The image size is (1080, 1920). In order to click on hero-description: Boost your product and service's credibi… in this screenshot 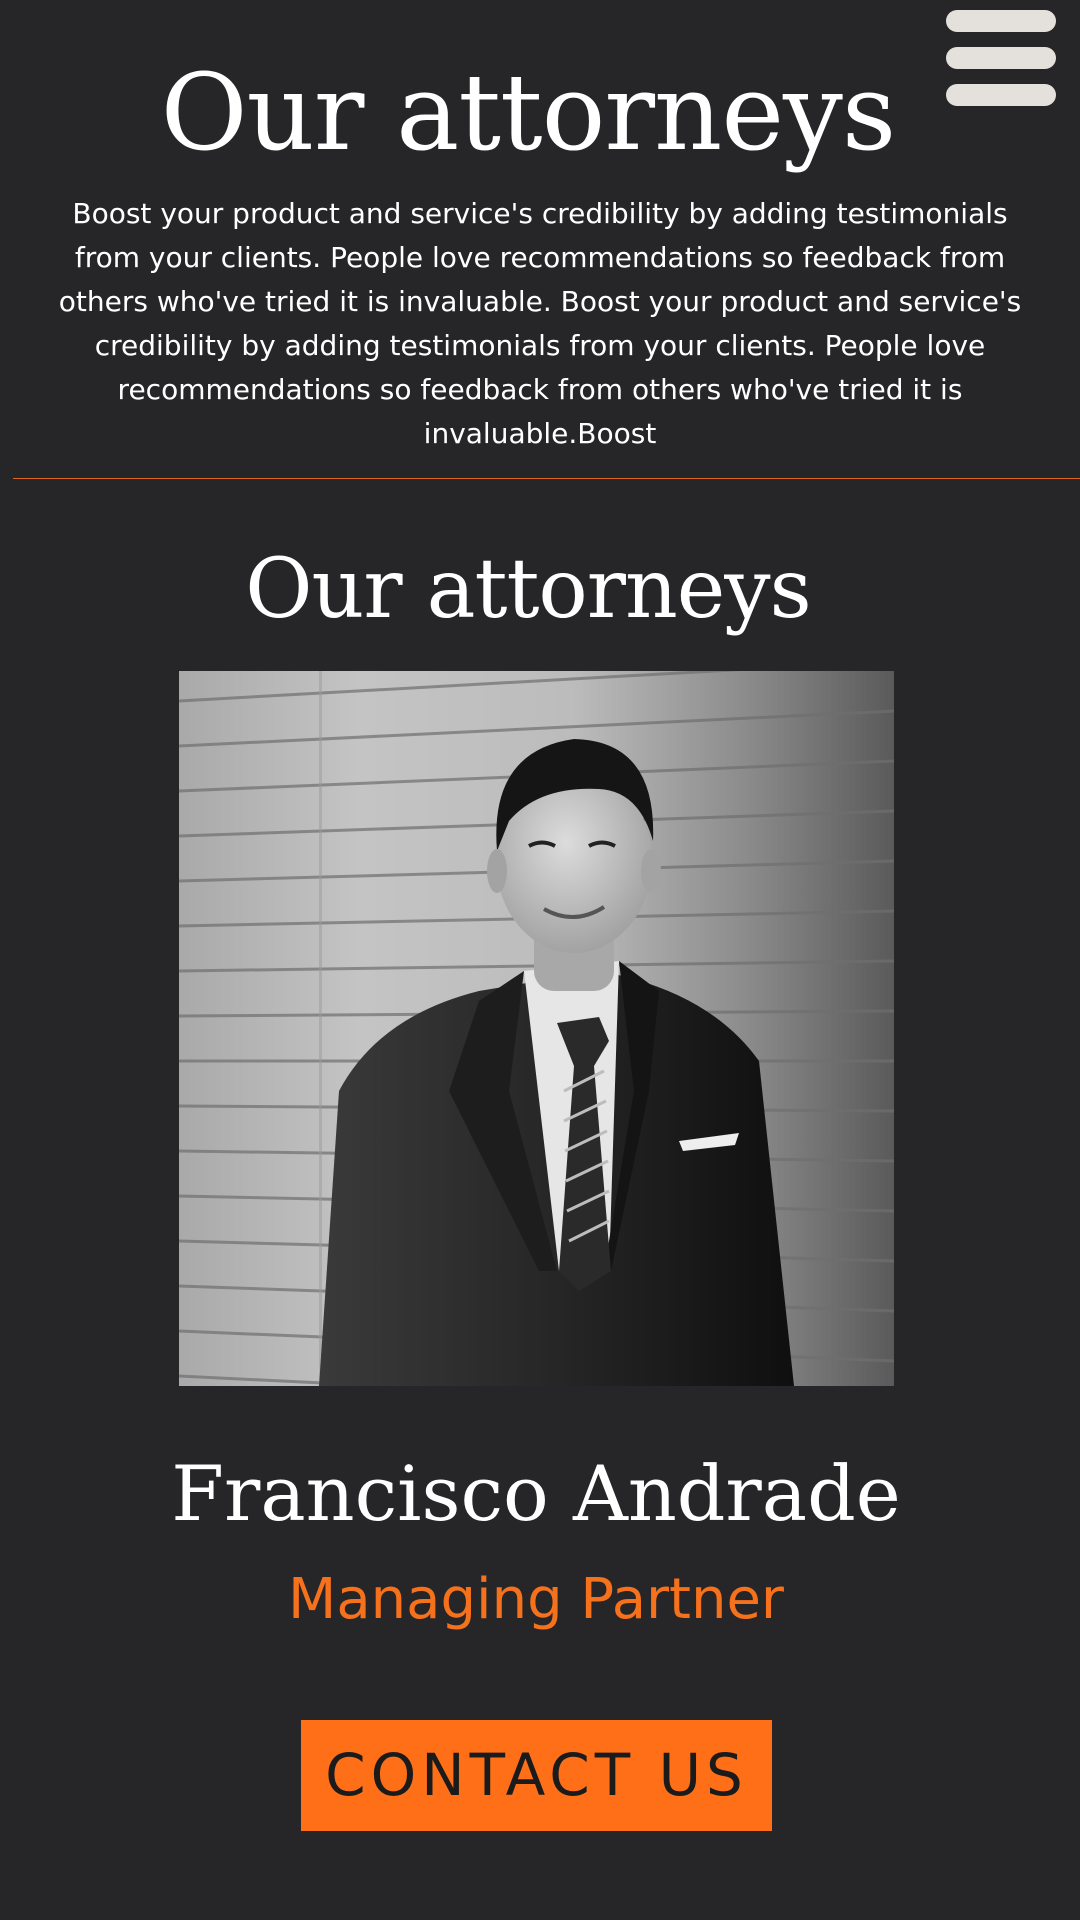, I will do `click(540, 323)`.